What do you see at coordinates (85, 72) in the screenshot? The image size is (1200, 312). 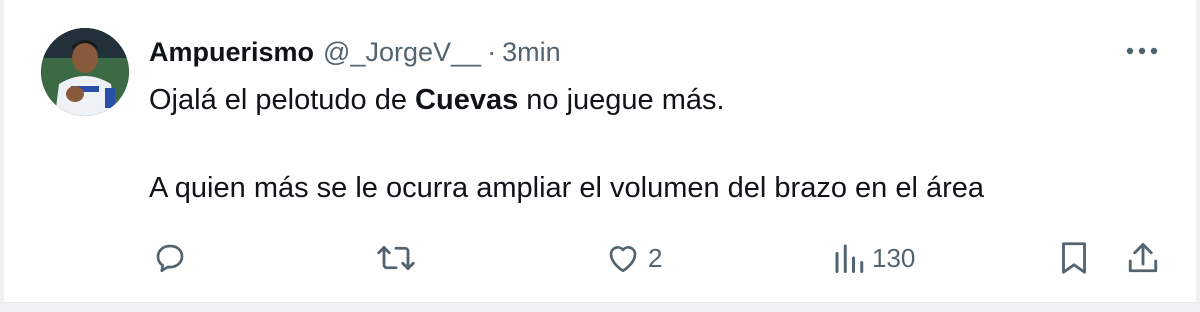 I see `avatar` at bounding box center [85, 72].